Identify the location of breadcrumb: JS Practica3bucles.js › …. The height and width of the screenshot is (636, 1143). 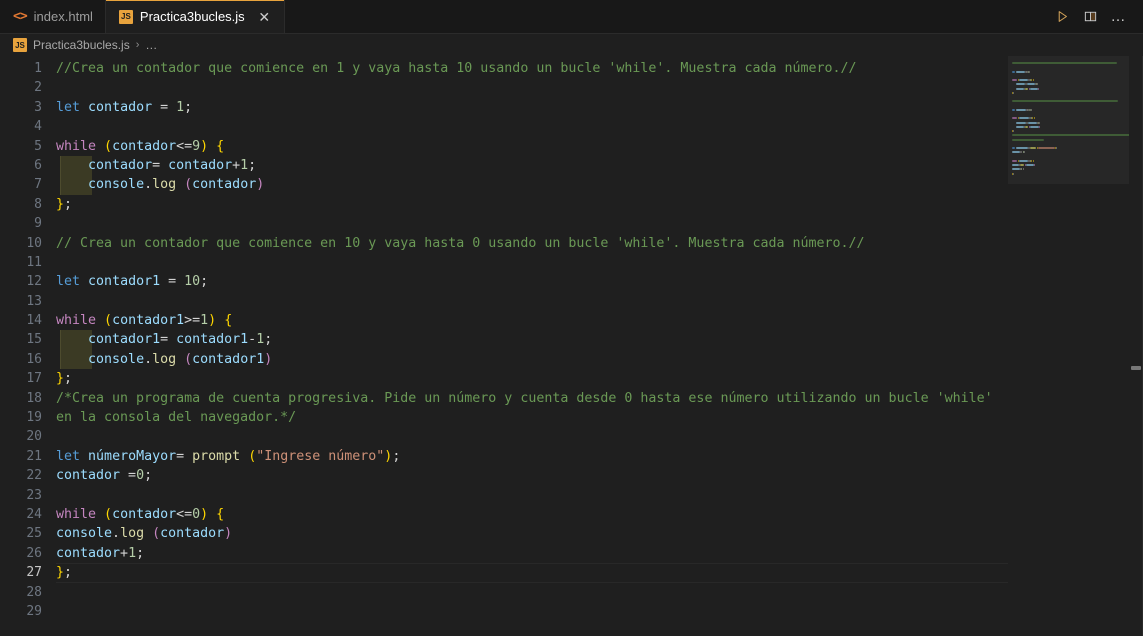
(571, 45).